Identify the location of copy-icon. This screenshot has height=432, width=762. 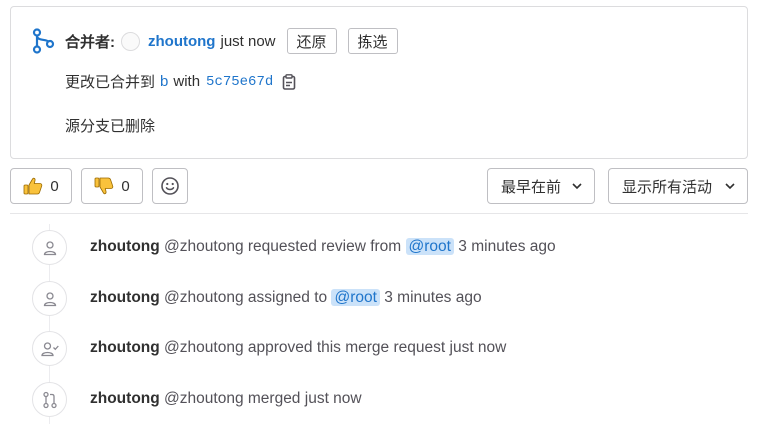
(289, 81).